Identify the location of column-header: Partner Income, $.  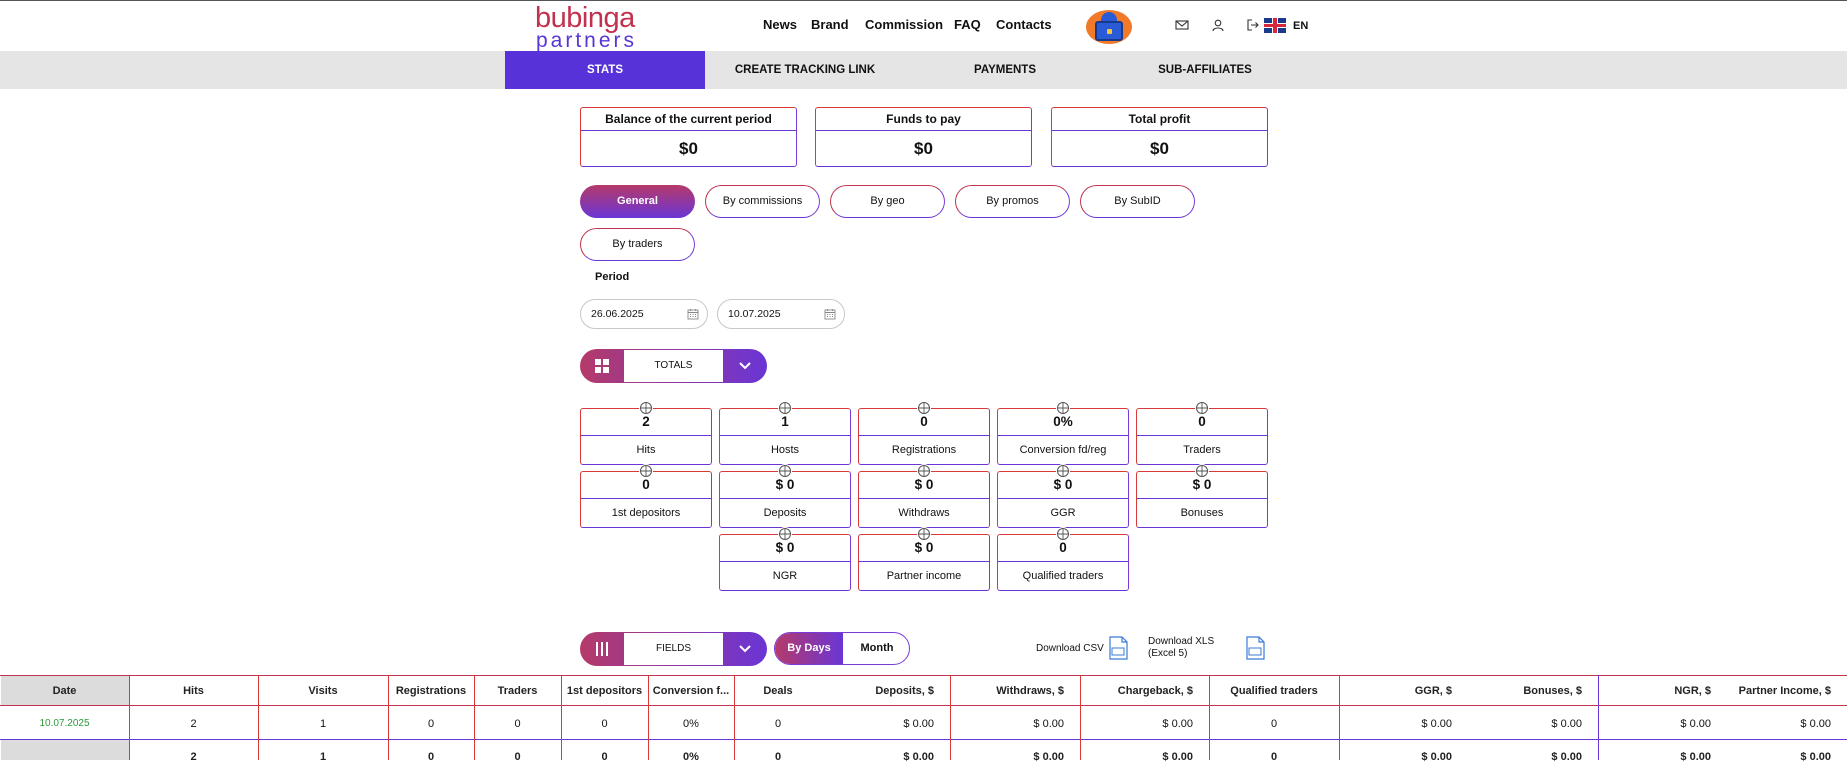
(1779, 691).